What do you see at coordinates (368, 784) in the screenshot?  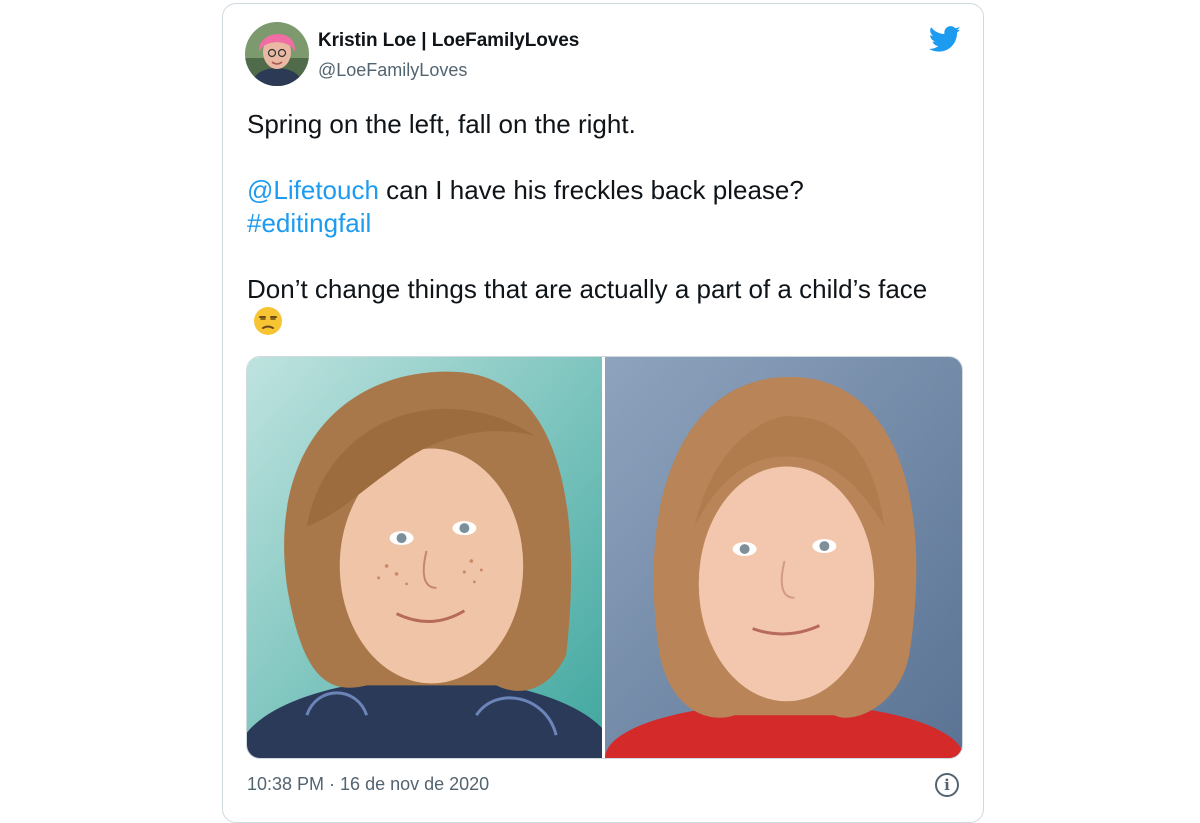 I see `tweet-timestamp: 10:38 PM · 16 de nov de 2020` at bounding box center [368, 784].